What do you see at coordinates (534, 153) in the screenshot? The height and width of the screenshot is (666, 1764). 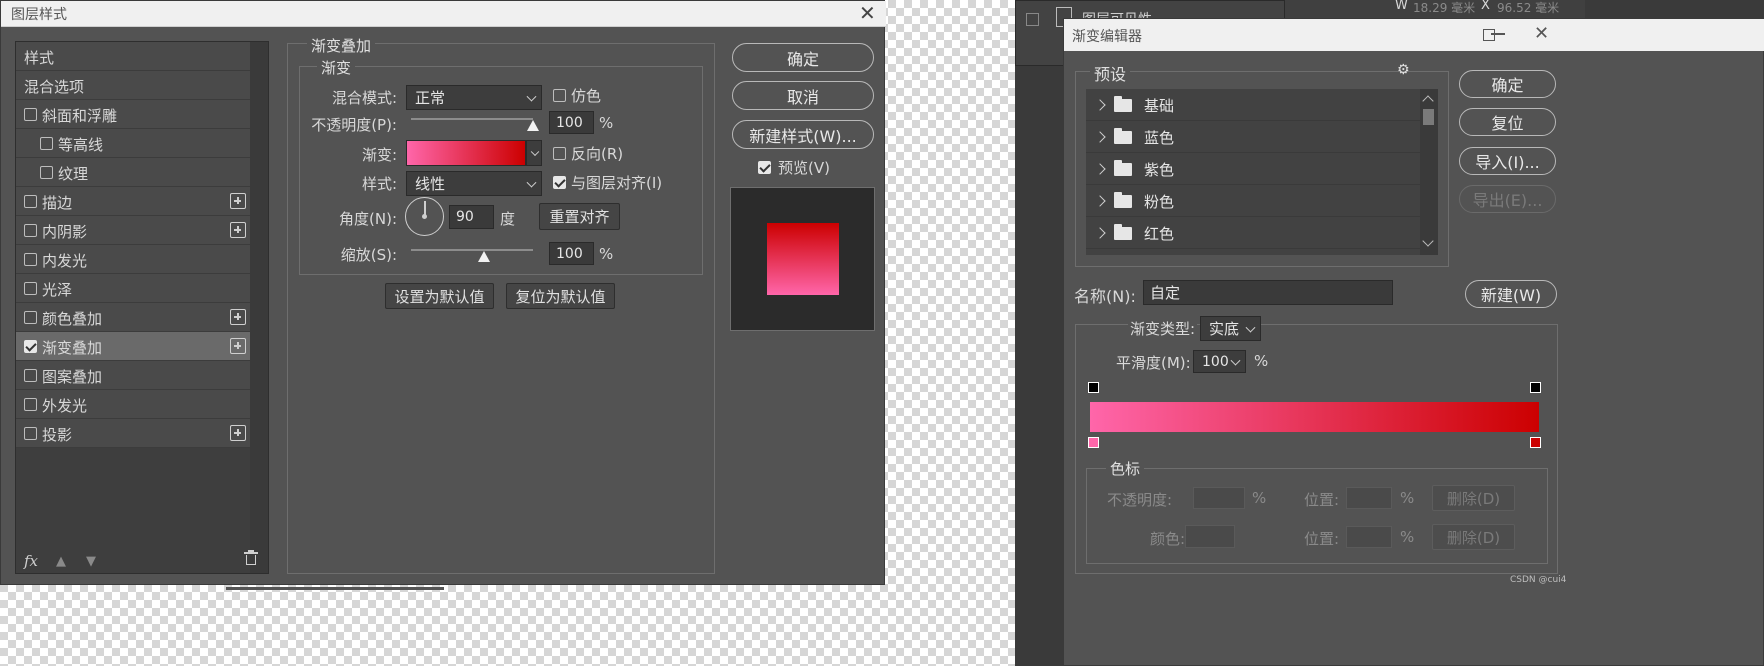 I see `gradient-dropdown` at bounding box center [534, 153].